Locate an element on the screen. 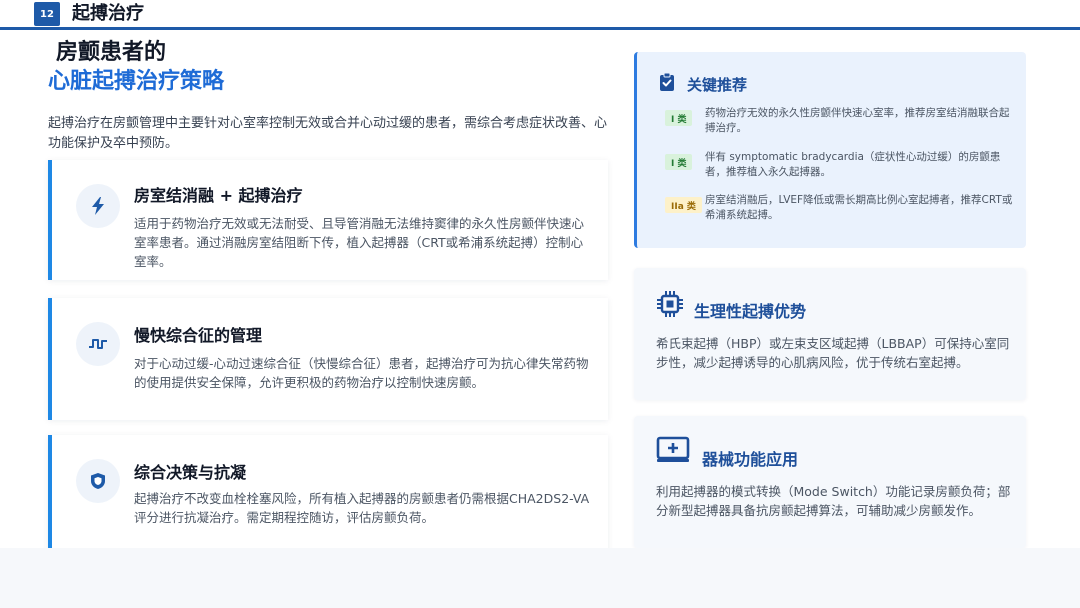  section-title: 起搏治疗 is located at coordinates (108, 13).